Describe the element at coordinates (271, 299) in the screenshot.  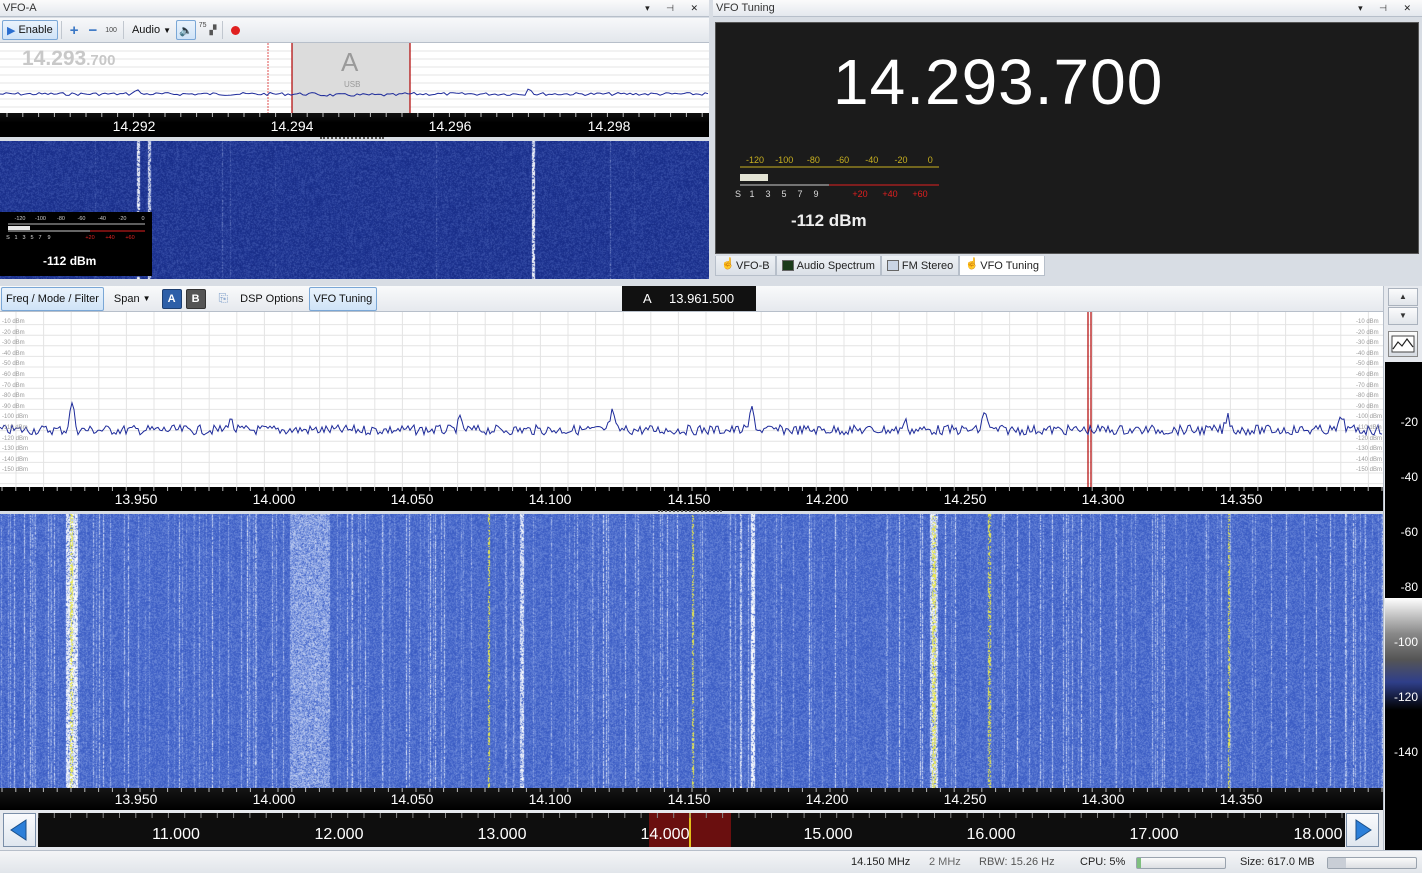
I see `dsp-options-button: DSP Options` at that location.